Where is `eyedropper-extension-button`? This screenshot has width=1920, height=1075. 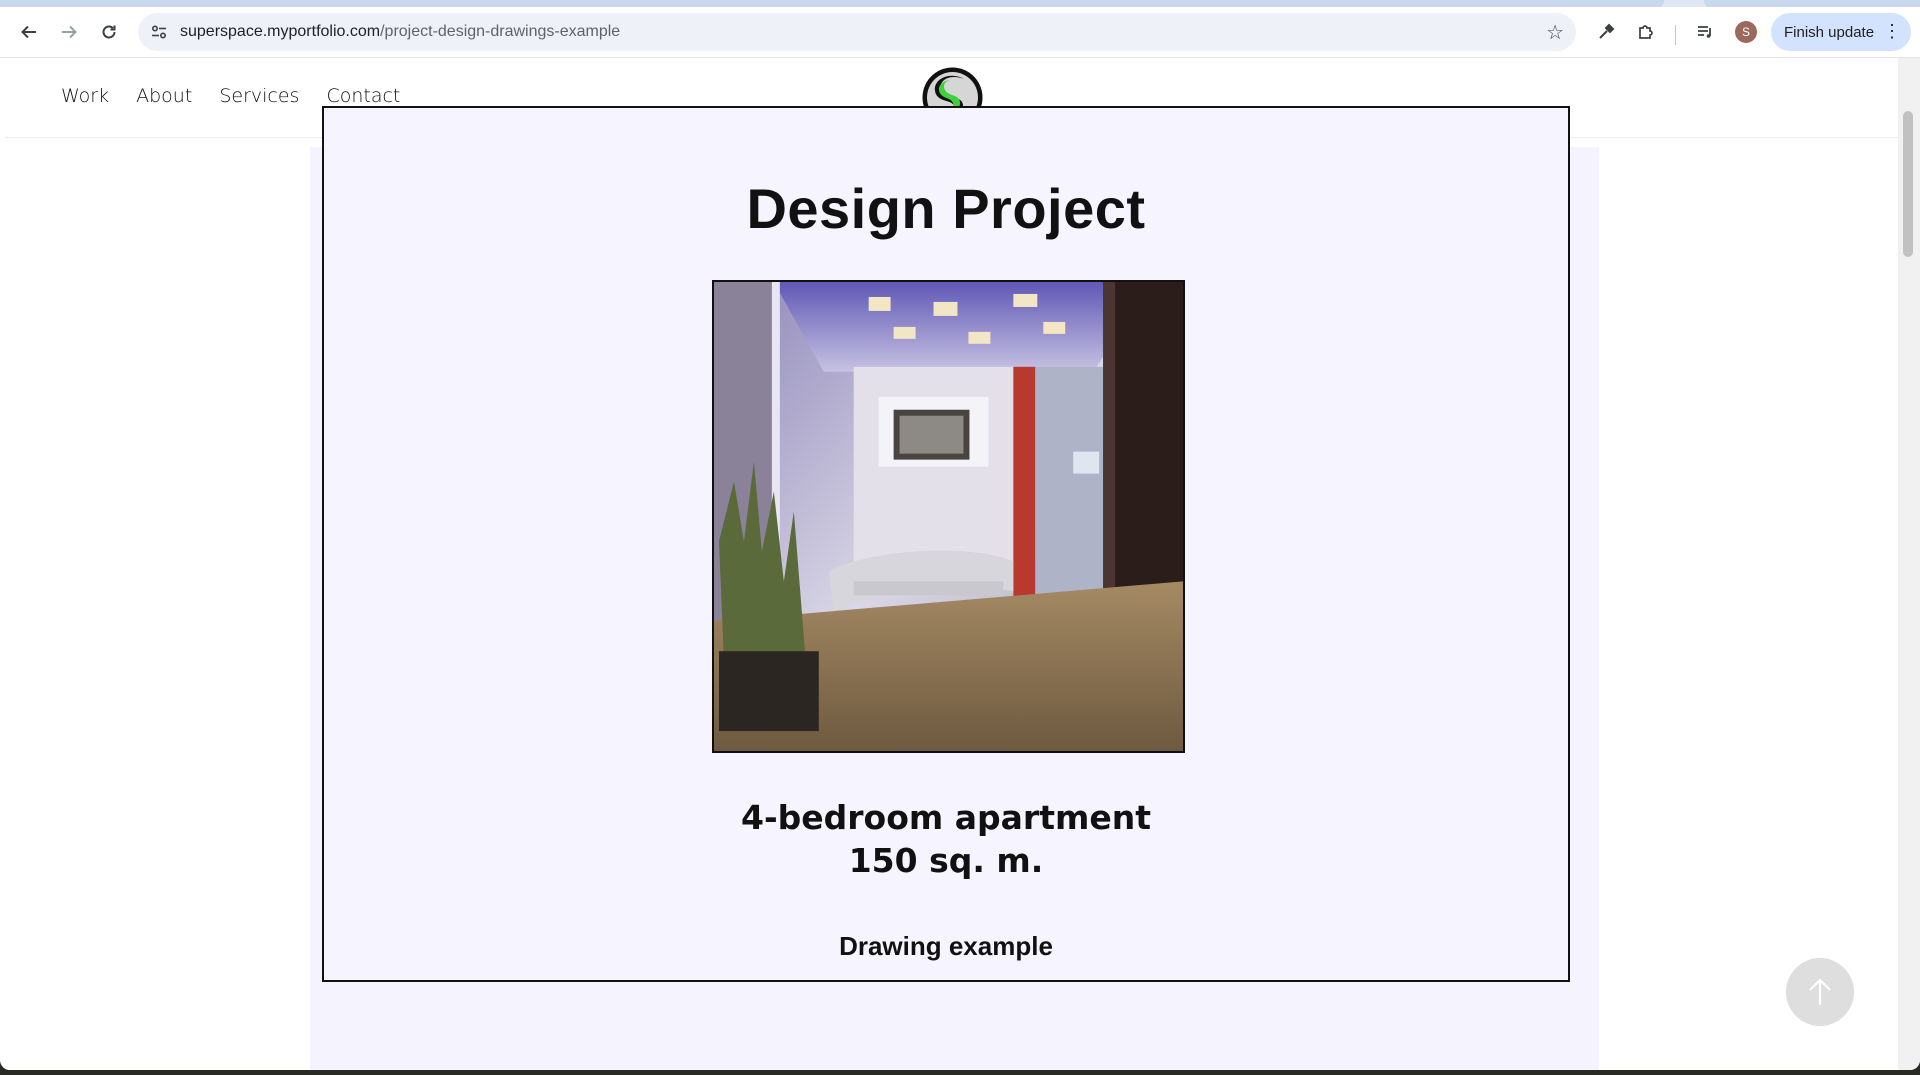
eyedropper-extension-button is located at coordinates (1606, 32).